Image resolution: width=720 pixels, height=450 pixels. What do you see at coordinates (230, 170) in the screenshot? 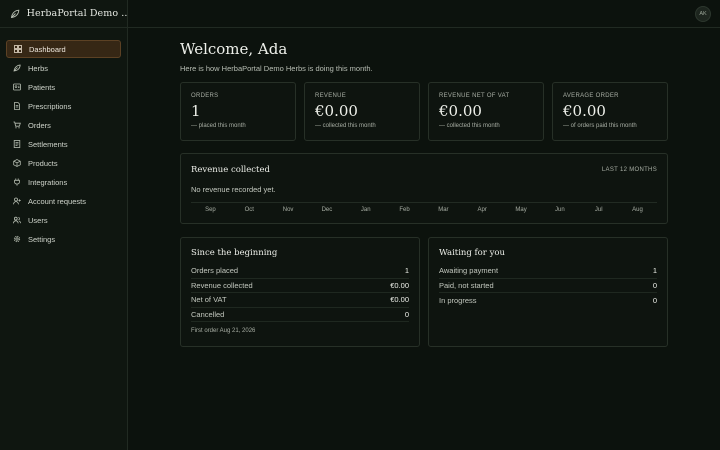
I see `revenue-title: Revenue collected` at bounding box center [230, 170].